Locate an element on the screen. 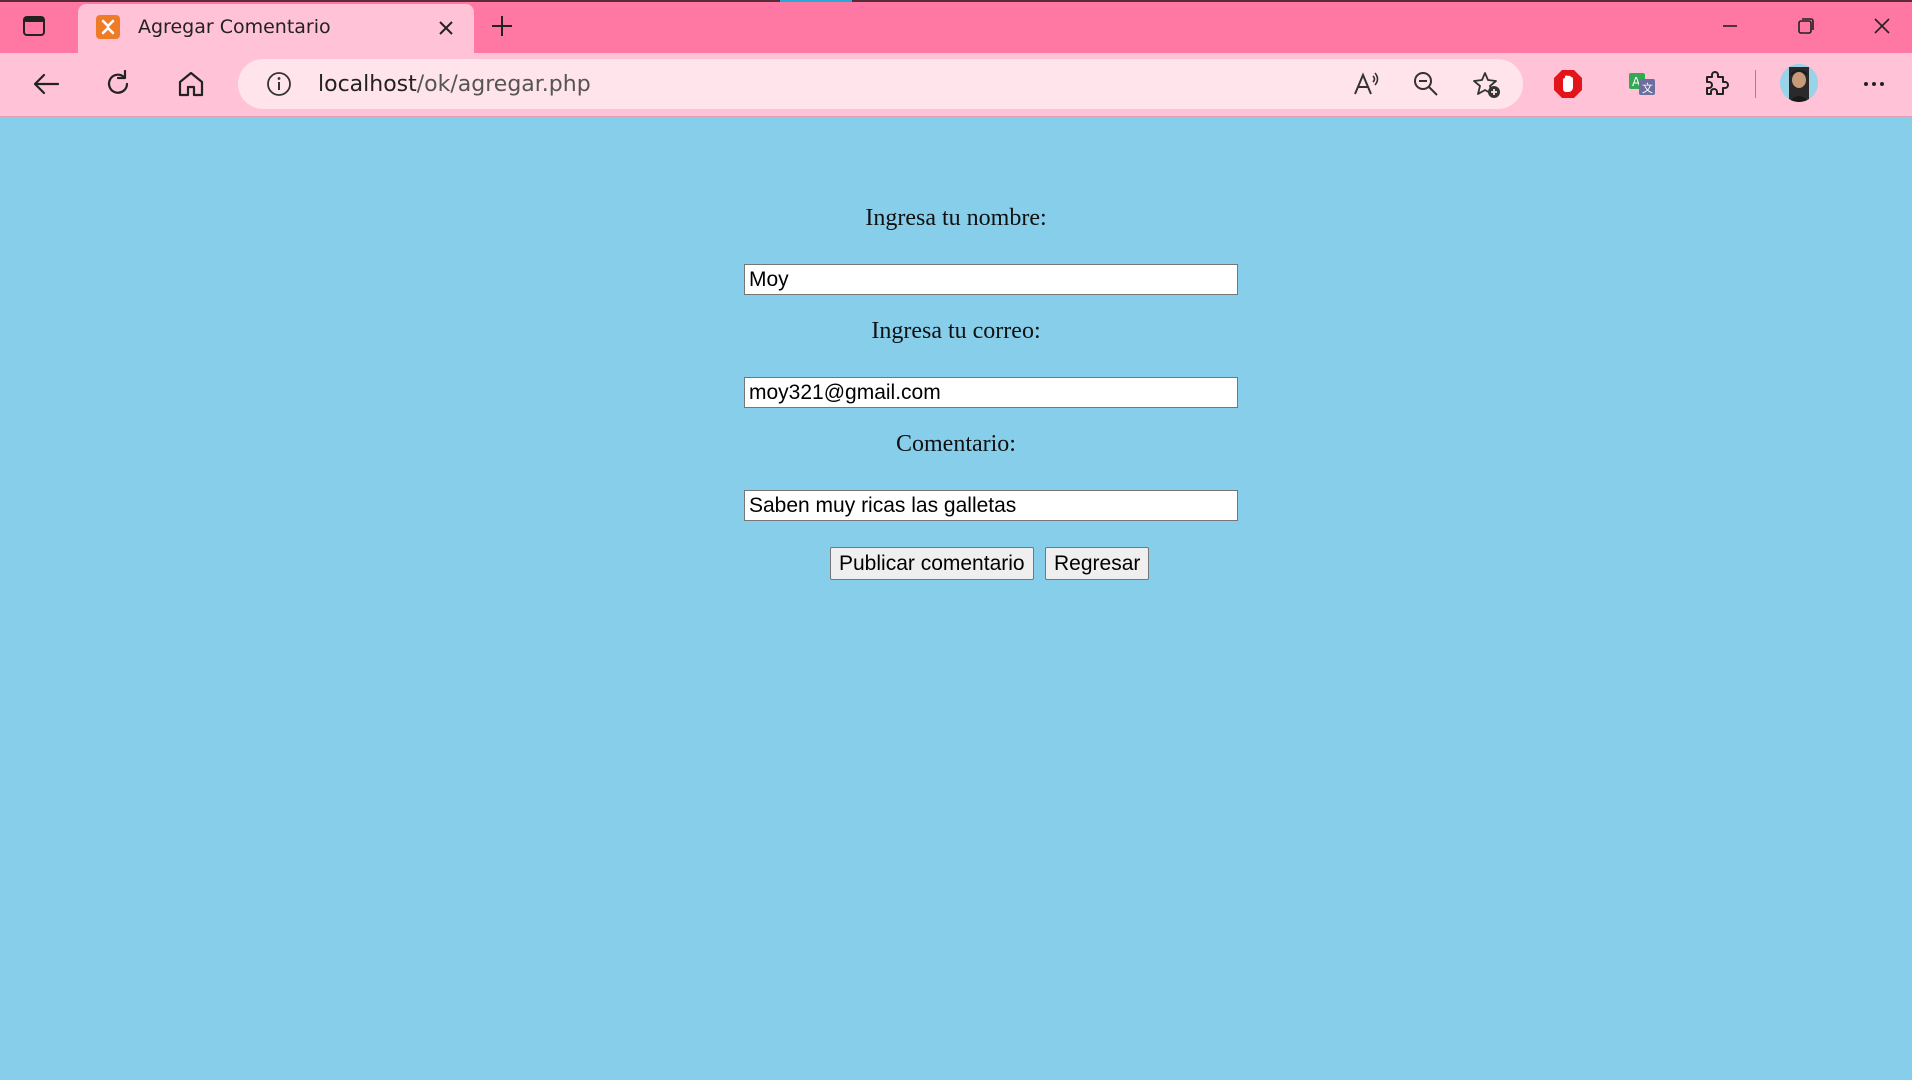 The image size is (1912, 1080). minimize-icon is located at coordinates (1730, 26).